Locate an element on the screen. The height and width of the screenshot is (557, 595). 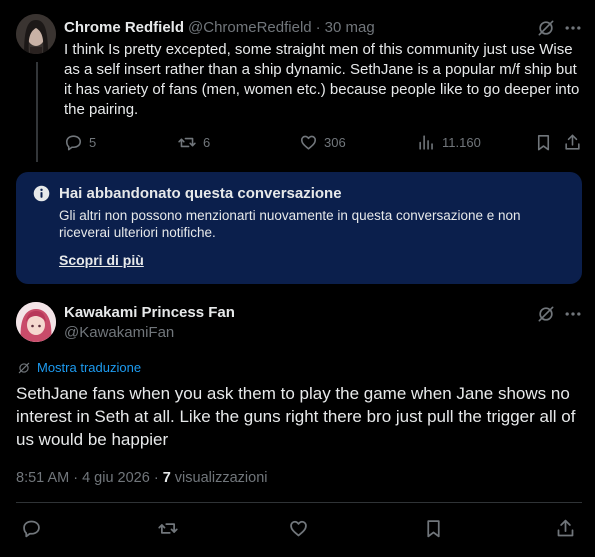
repost-button: 6 is located at coordinates (193, 142).